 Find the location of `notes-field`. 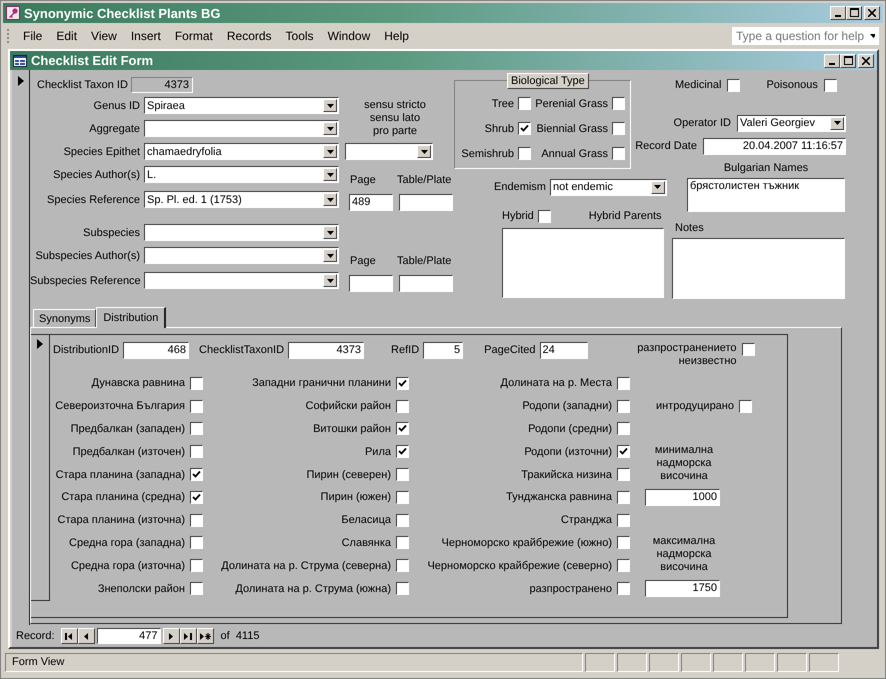

notes-field is located at coordinates (758, 268).